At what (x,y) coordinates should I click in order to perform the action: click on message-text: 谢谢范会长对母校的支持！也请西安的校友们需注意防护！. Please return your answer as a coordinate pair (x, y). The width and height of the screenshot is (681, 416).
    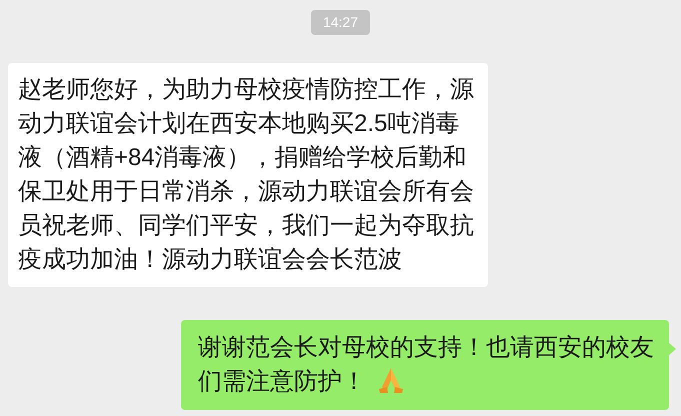
    Looking at the image, I should click on (426, 364).